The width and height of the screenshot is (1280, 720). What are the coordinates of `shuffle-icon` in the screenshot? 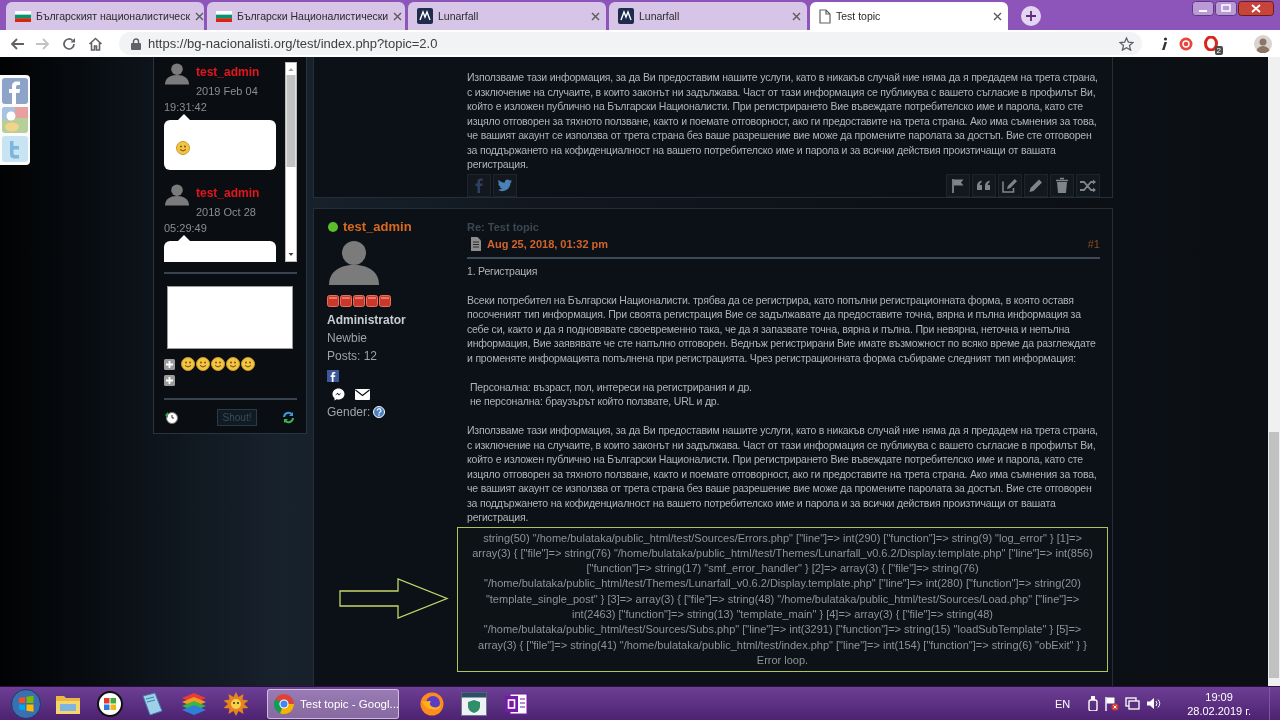 It's located at (1088, 185).